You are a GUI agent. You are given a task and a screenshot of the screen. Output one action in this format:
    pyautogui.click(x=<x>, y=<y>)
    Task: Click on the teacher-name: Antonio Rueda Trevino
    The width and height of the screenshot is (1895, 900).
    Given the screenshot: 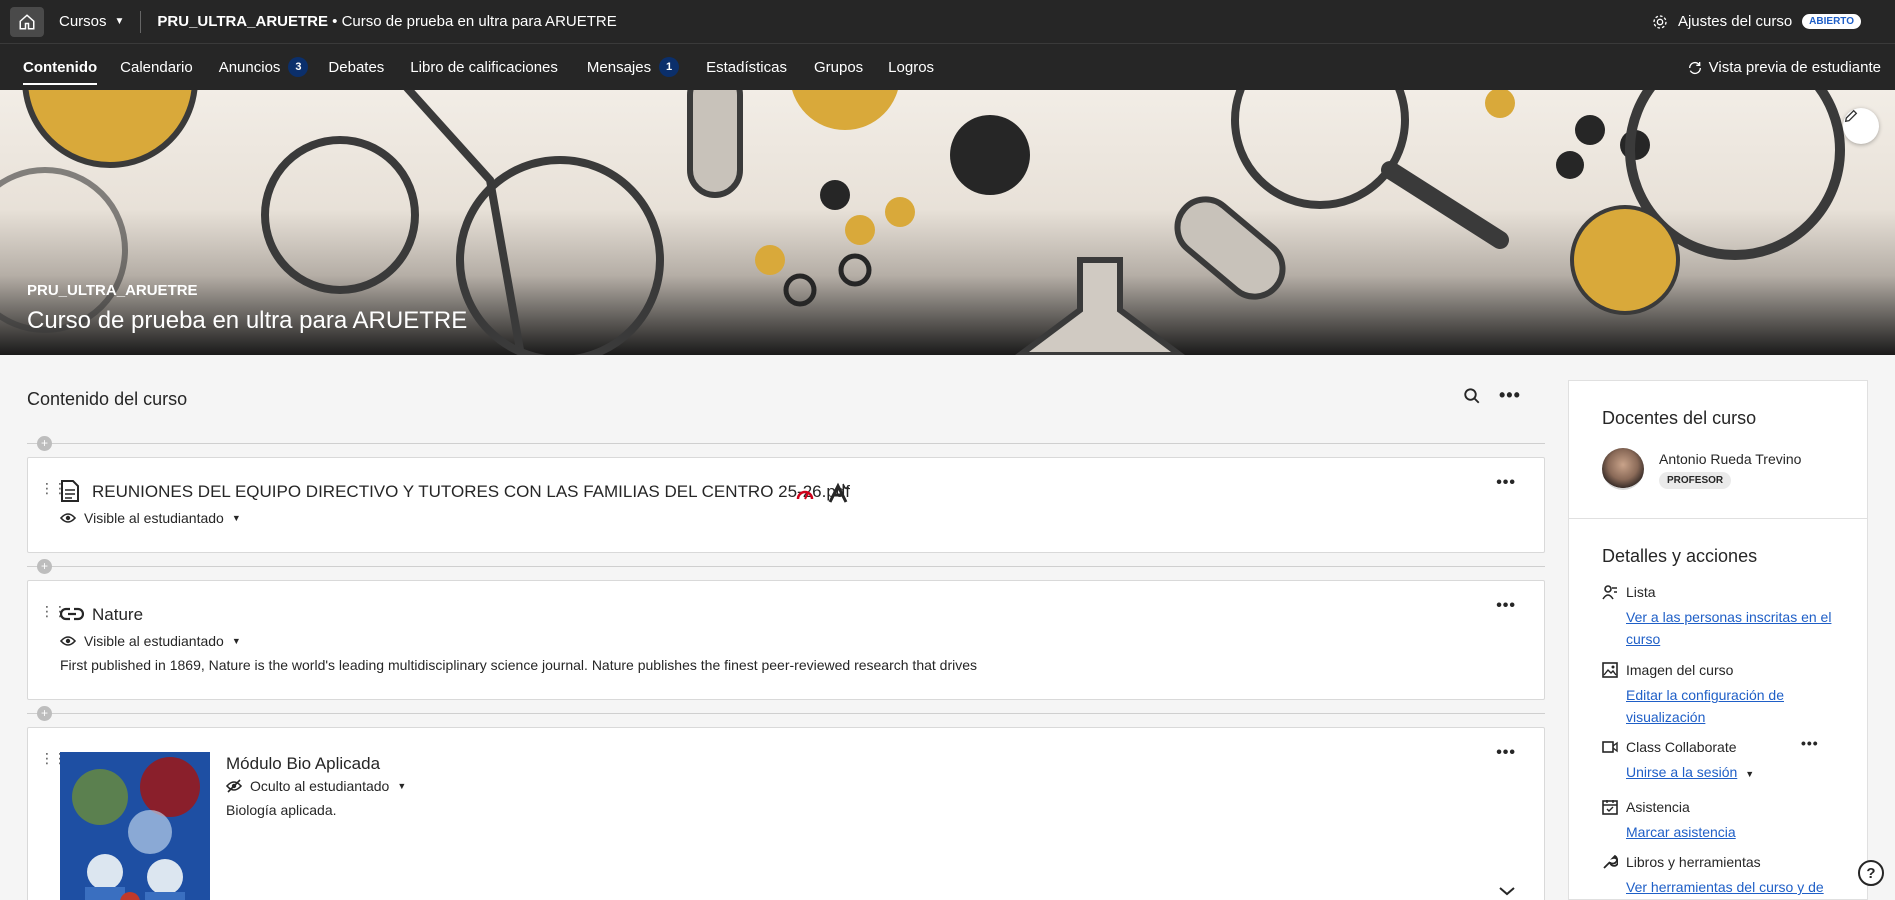 What is the action you would take?
    pyautogui.click(x=1730, y=459)
    